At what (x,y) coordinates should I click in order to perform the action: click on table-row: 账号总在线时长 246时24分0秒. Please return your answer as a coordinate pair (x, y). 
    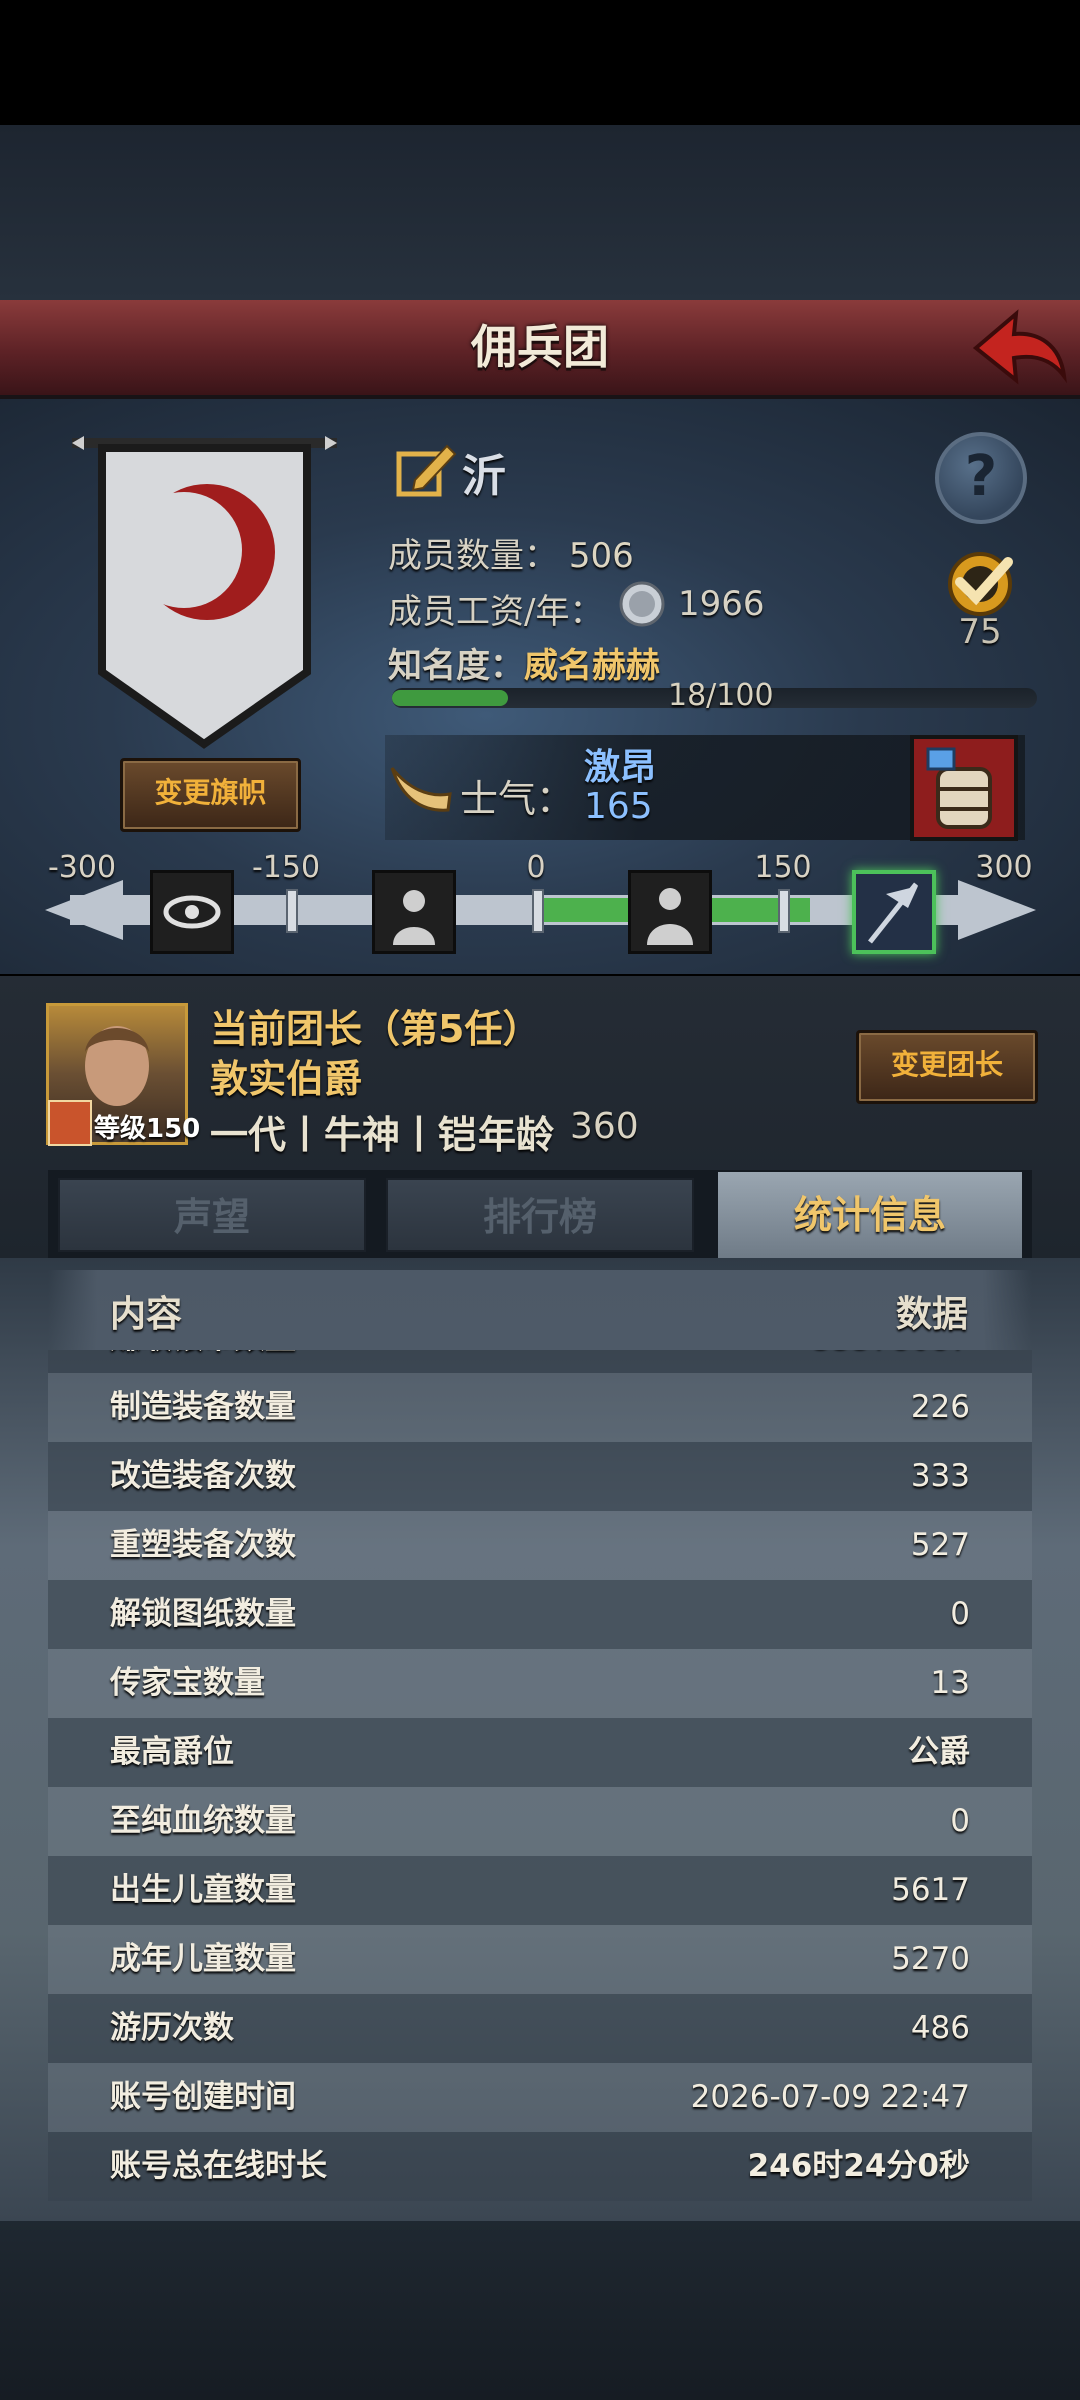
    Looking at the image, I should click on (540, 2166).